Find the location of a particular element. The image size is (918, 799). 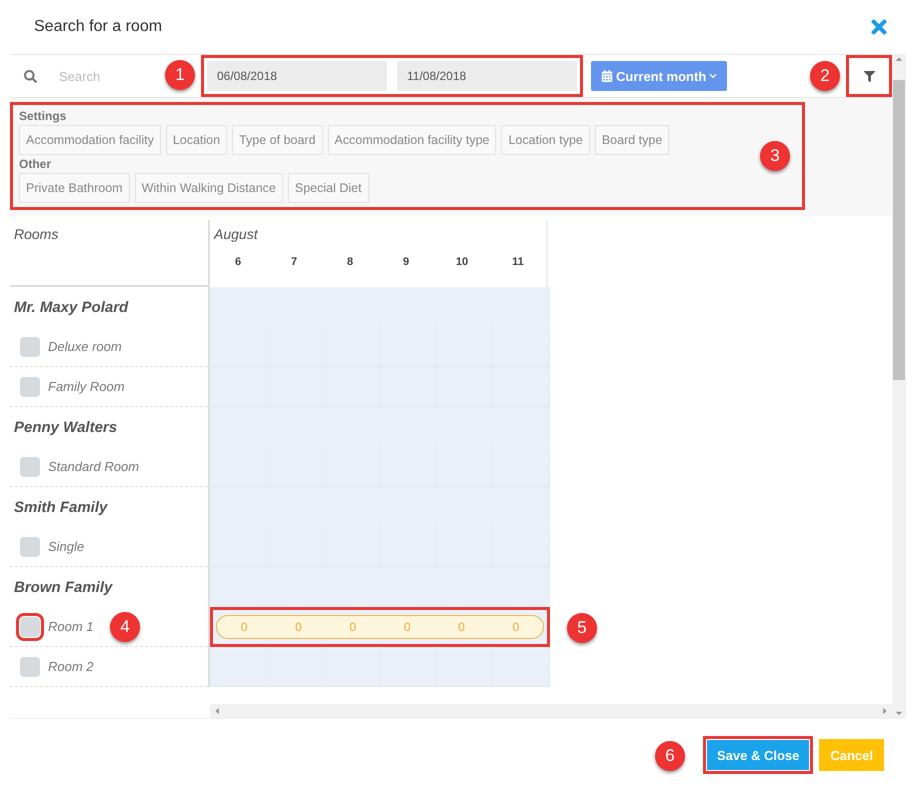

filter-tag: Special Diet is located at coordinates (328, 188).